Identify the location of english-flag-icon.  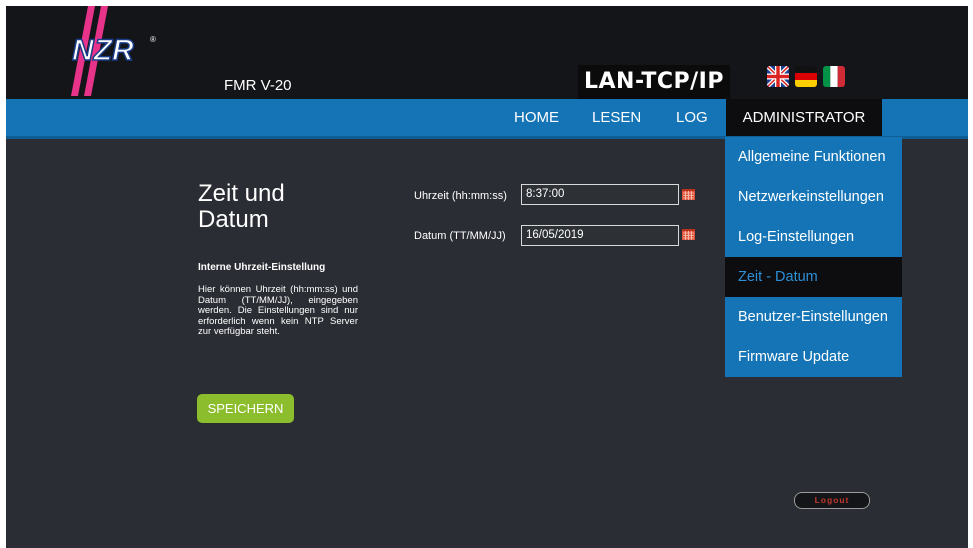
(778, 76).